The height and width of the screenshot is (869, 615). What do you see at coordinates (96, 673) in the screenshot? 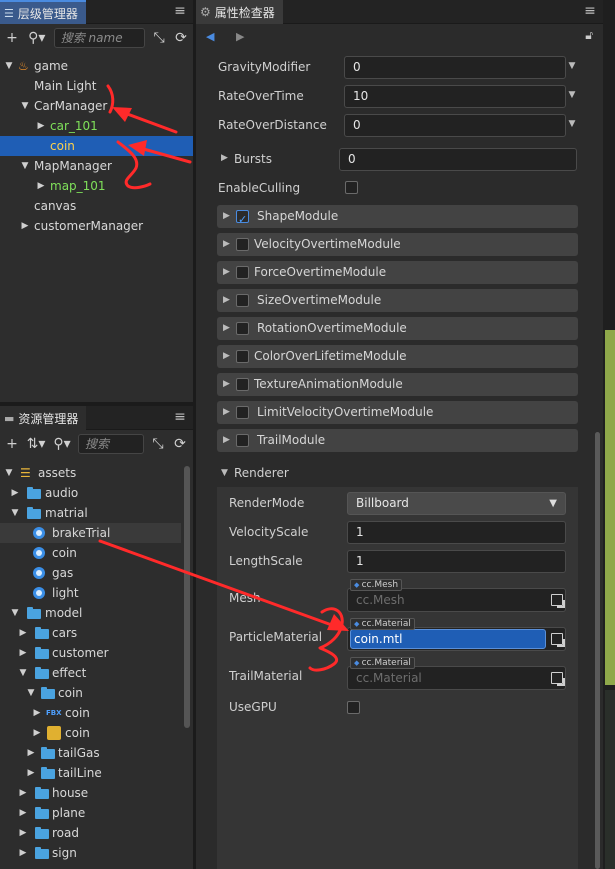
I see `asset-node-effect: ▼ effect` at bounding box center [96, 673].